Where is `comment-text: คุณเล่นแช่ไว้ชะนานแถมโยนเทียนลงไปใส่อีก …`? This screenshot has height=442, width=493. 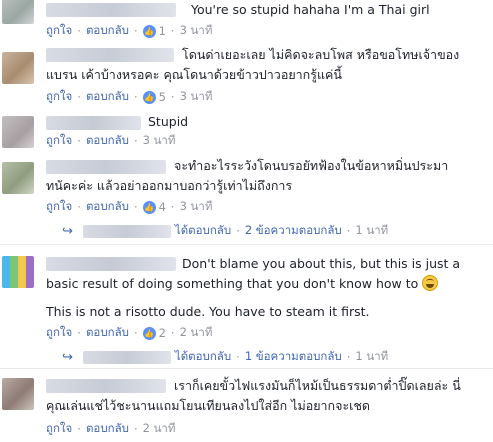 comment-text: คุณเล่นแช่ไว้ชะนานแถมโยนเทียนลงไปใส่อีก … is located at coordinates (208, 405).